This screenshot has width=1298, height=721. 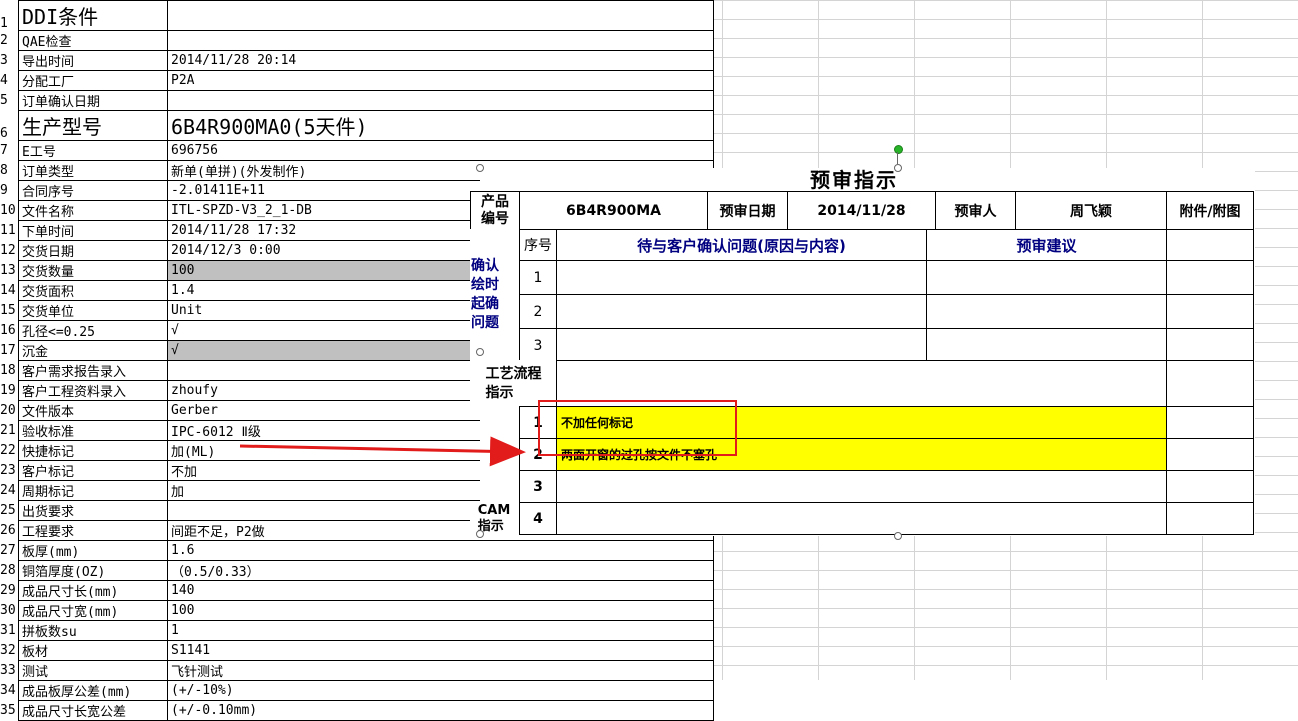 What do you see at coordinates (9, 125) in the screenshot?
I see `row-number: 6` at bounding box center [9, 125].